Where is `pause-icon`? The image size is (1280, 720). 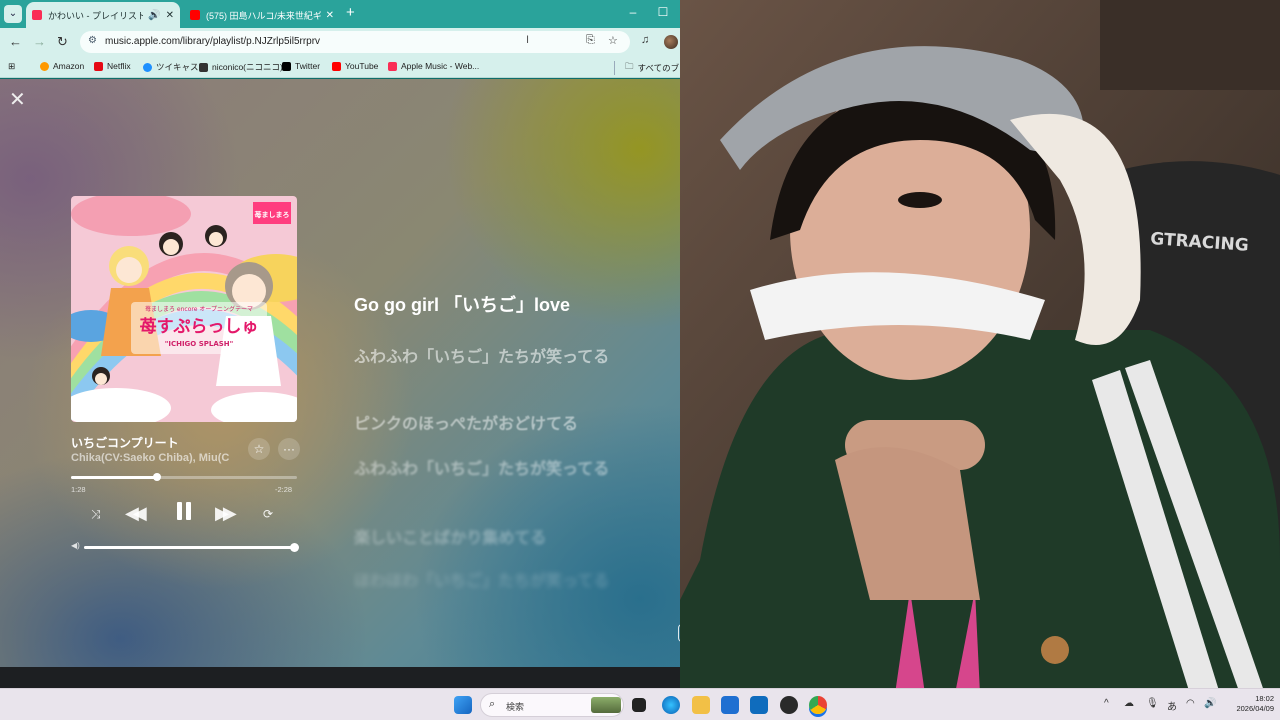 pause-icon is located at coordinates (184, 511).